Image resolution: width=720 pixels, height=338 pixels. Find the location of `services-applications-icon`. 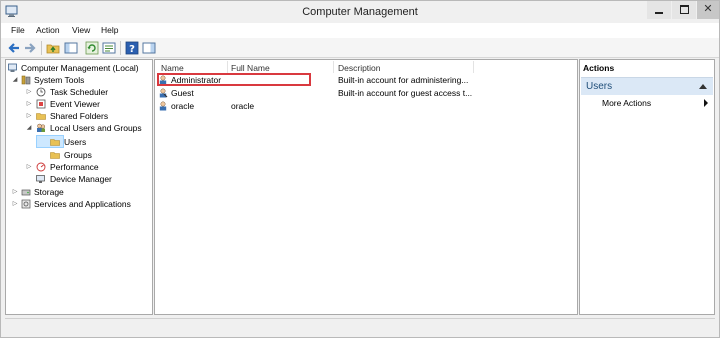

services-applications-icon is located at coordinates (26, 204).